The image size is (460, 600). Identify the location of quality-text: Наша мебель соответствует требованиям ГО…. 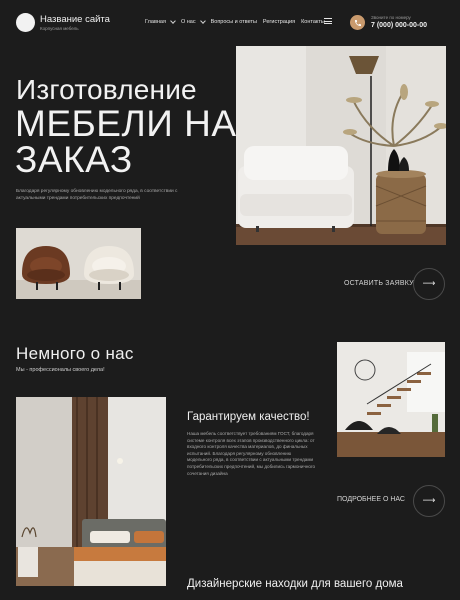
(251, 453).